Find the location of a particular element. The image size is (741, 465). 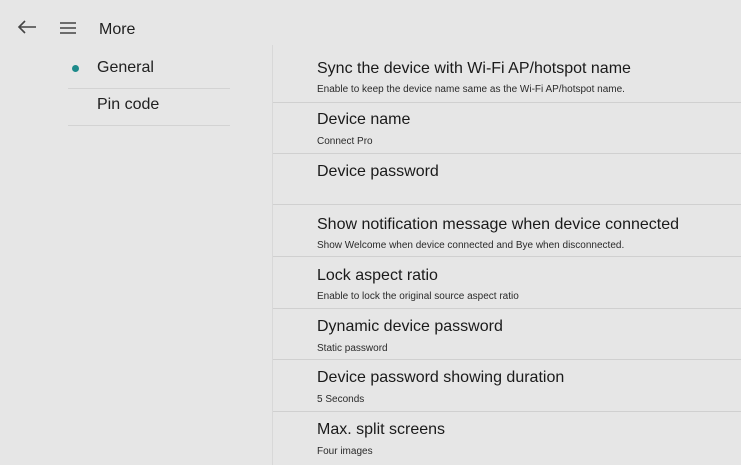

sidebar: General Pin code is located at coordinates (149, 89).